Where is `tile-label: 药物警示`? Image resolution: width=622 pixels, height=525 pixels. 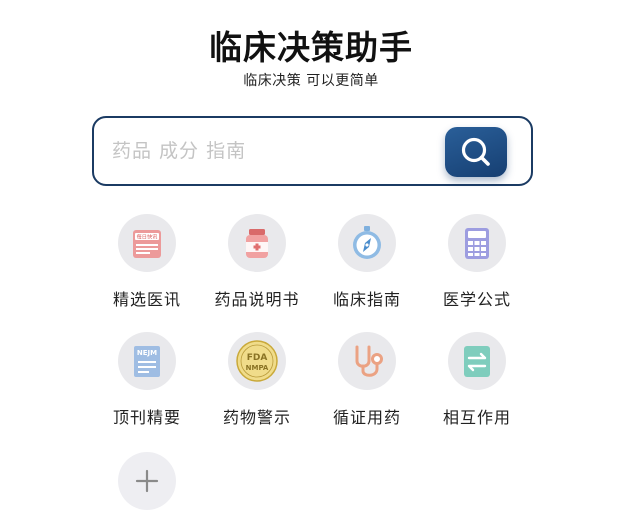
tile-label: 药物警示 is located at coordinates (256, 417).